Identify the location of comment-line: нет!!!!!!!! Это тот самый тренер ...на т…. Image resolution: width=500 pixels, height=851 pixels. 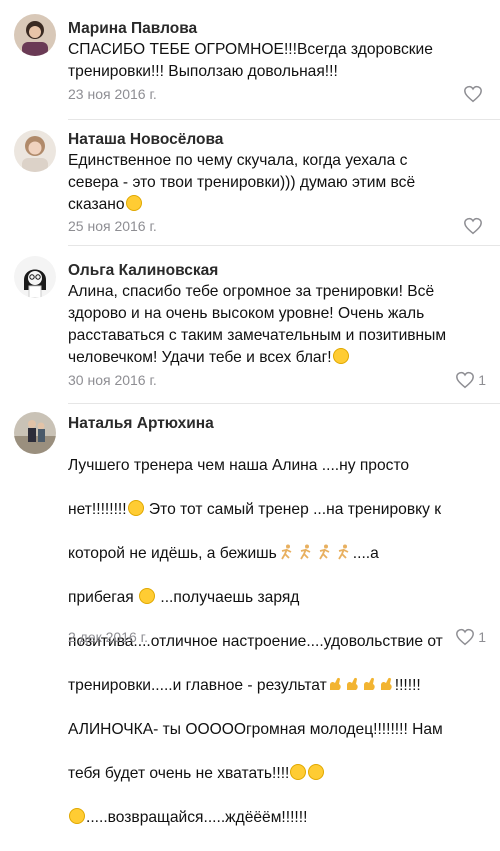
(278, 510).